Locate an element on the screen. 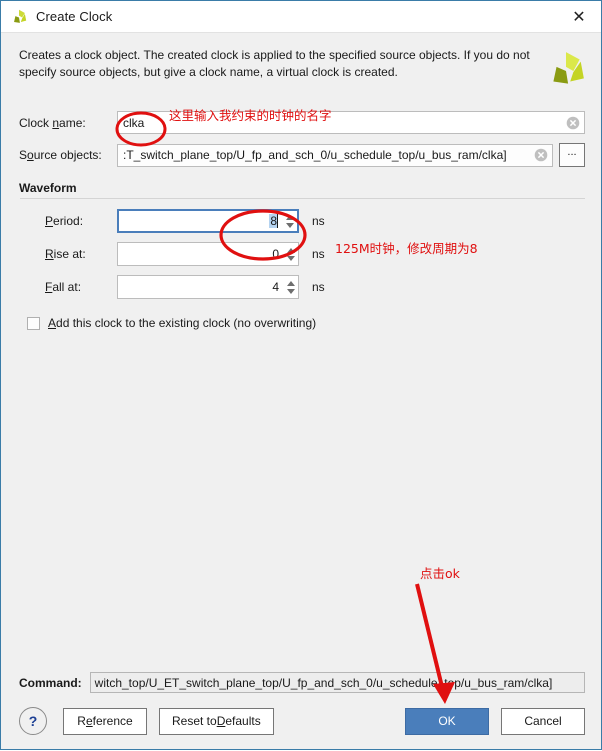 The image size is (602, 751). cancel-button: Cancel is located at coordinates (543, 721).